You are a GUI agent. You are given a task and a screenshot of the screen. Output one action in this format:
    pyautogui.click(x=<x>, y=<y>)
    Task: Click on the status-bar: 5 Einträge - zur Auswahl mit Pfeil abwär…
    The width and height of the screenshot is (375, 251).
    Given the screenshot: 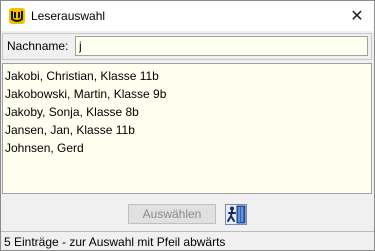 What is the action you would take?
    pyautogui.click(x=187, y=240)
    